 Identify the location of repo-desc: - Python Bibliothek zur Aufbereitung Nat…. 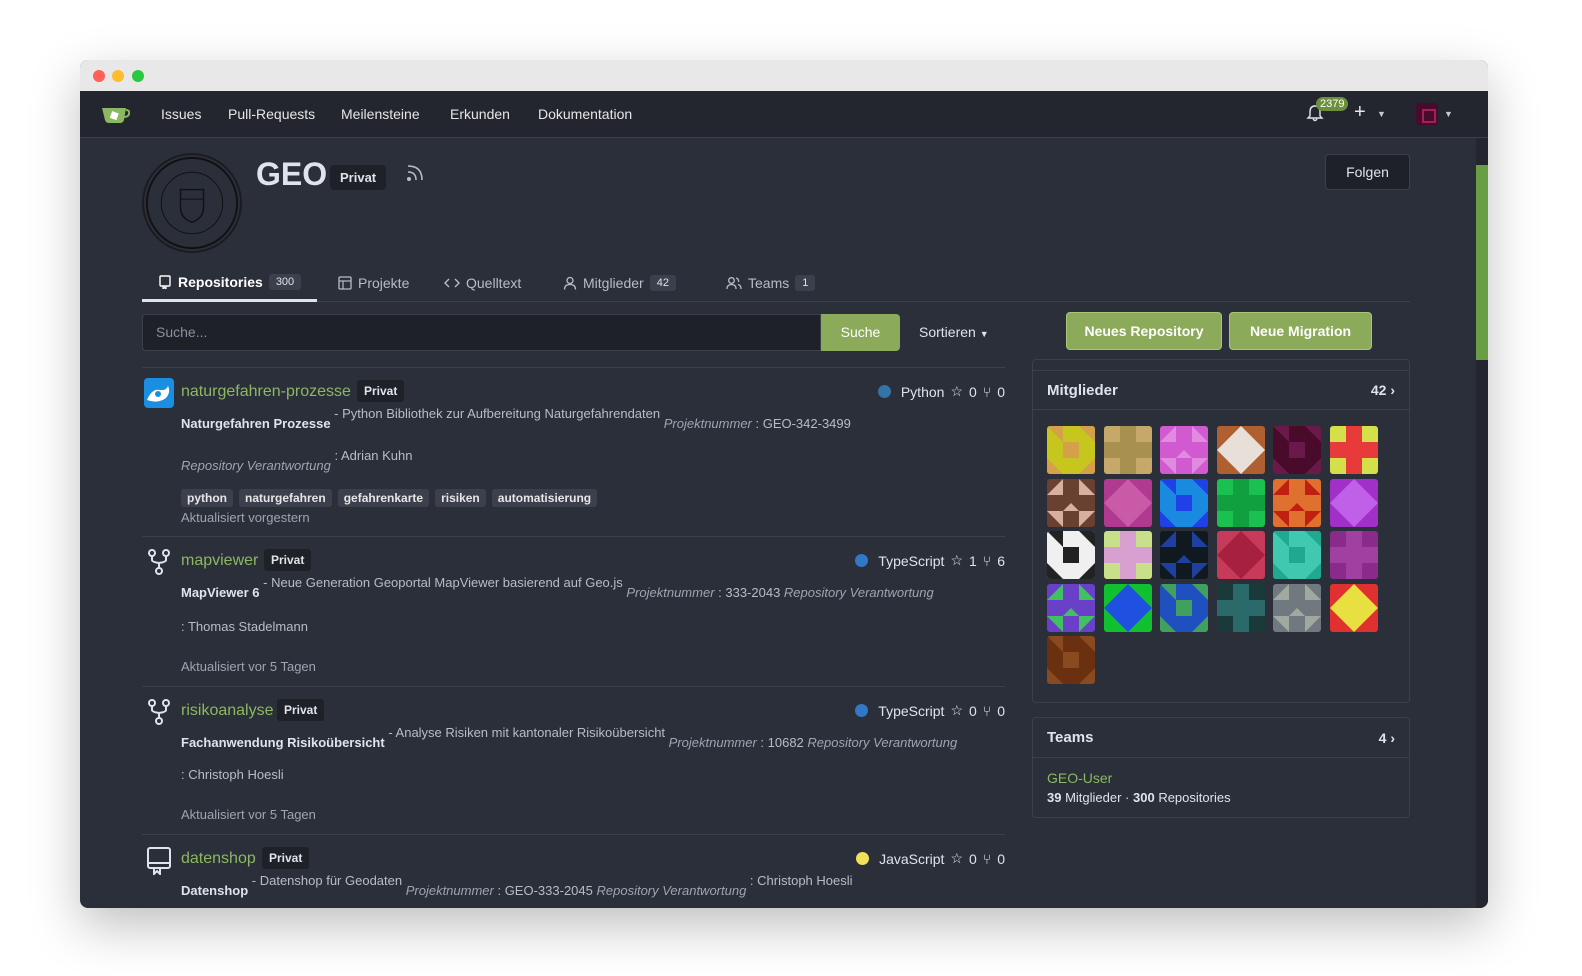
(497, 413).